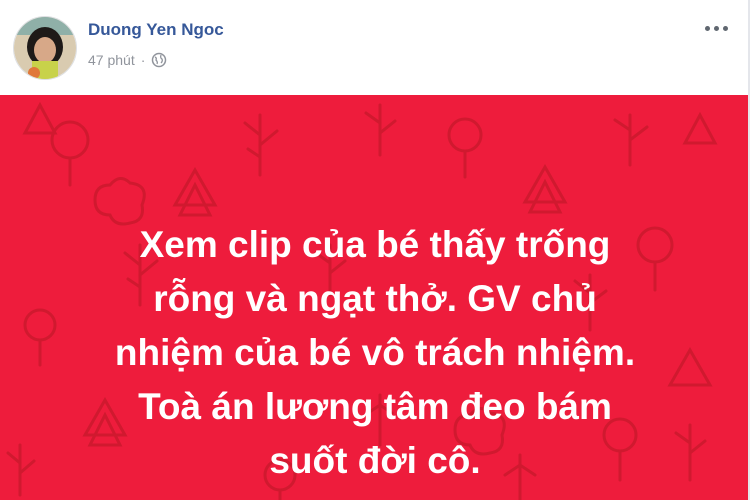  I want to click on post-timestamp: 47 phút, so click(111, 60).